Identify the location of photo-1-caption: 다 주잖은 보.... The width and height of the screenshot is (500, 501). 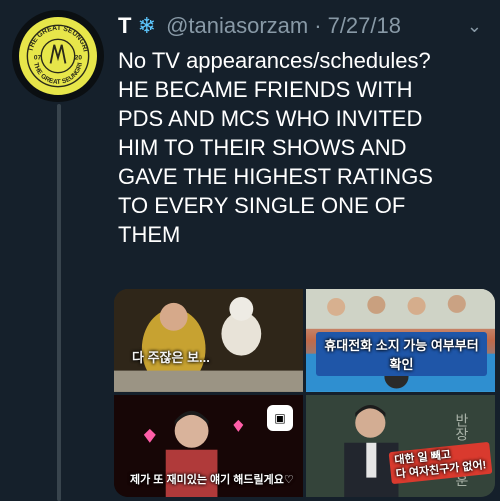
(171, 357).